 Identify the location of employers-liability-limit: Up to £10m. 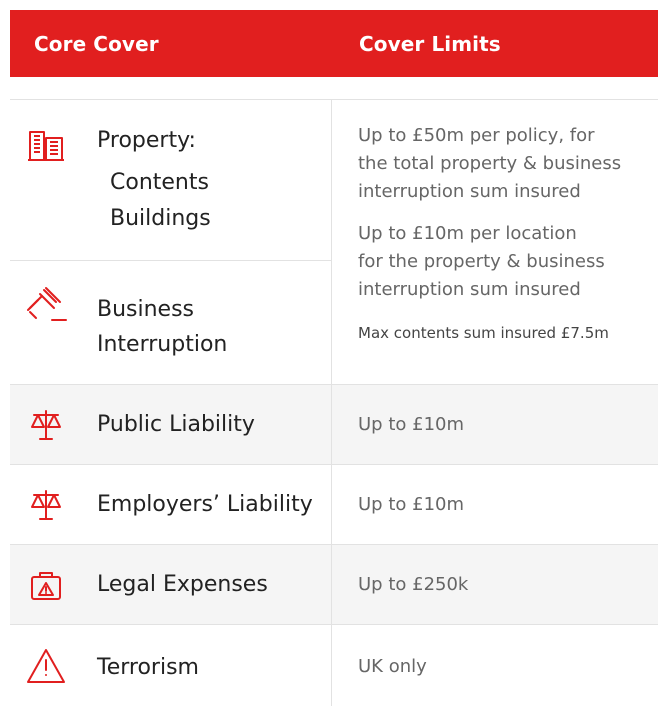
(411, 504).